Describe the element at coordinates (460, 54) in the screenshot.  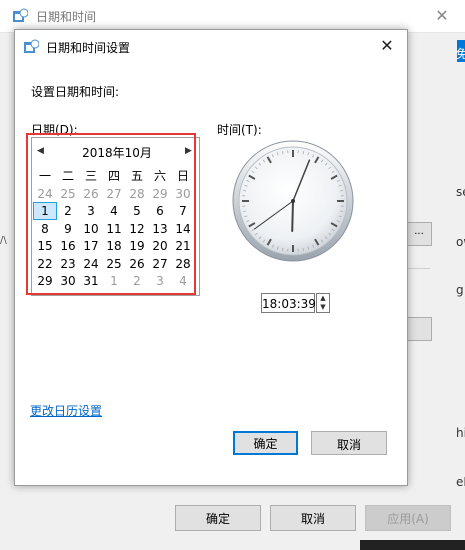
I see `right-fragment: 免` at that location.